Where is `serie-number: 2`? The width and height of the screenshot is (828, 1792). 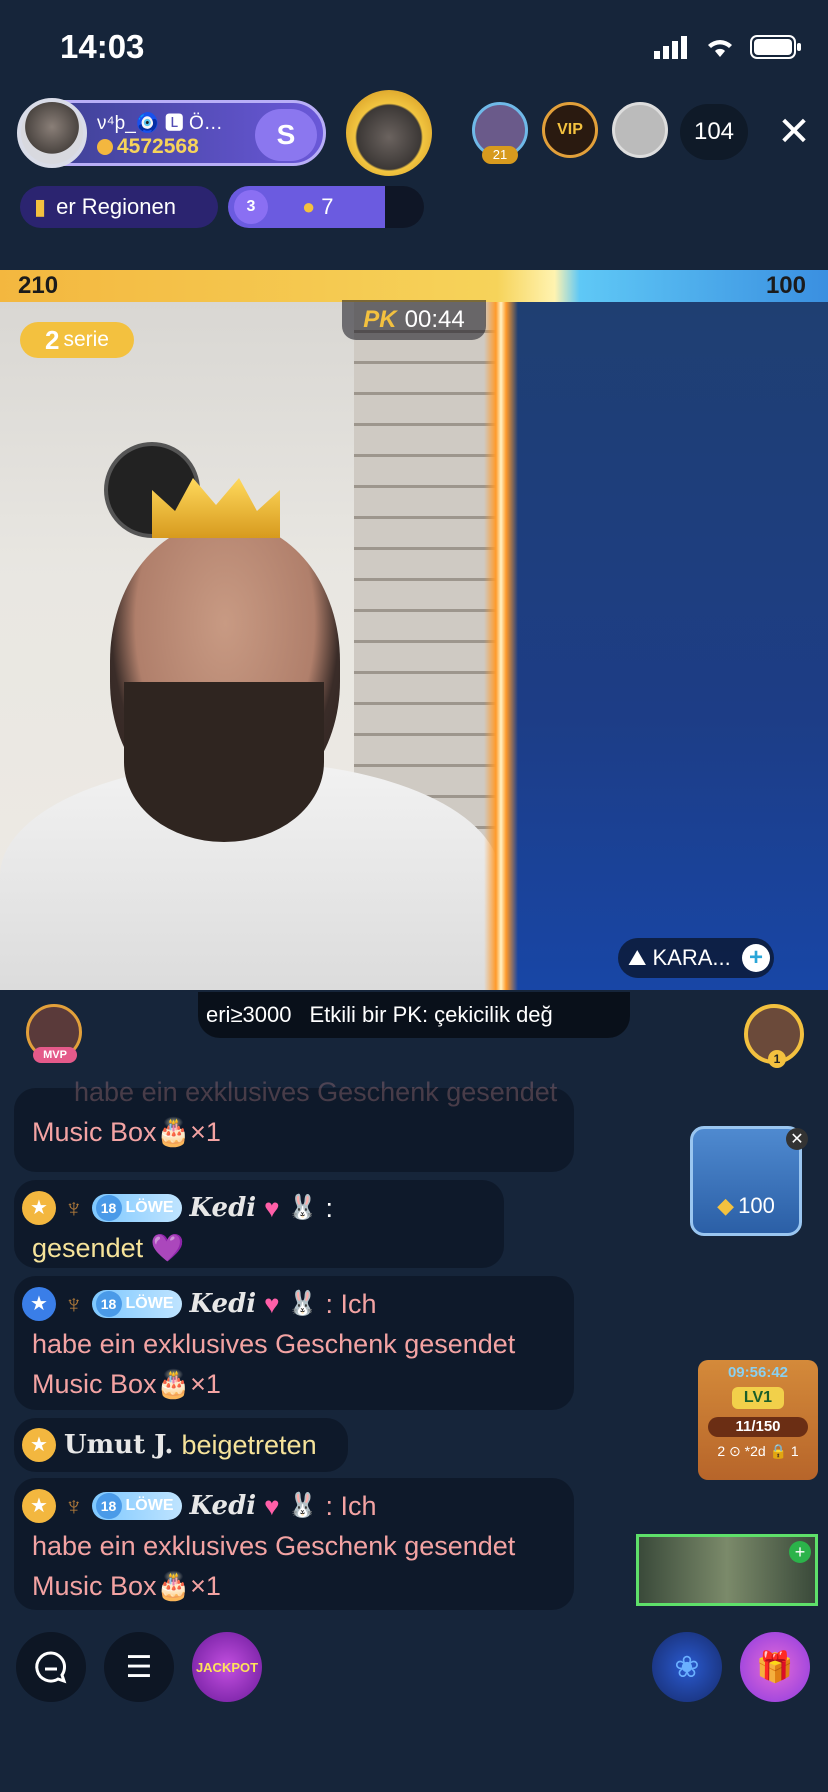
serie-number: 2 is located at coordinates (52, 339).